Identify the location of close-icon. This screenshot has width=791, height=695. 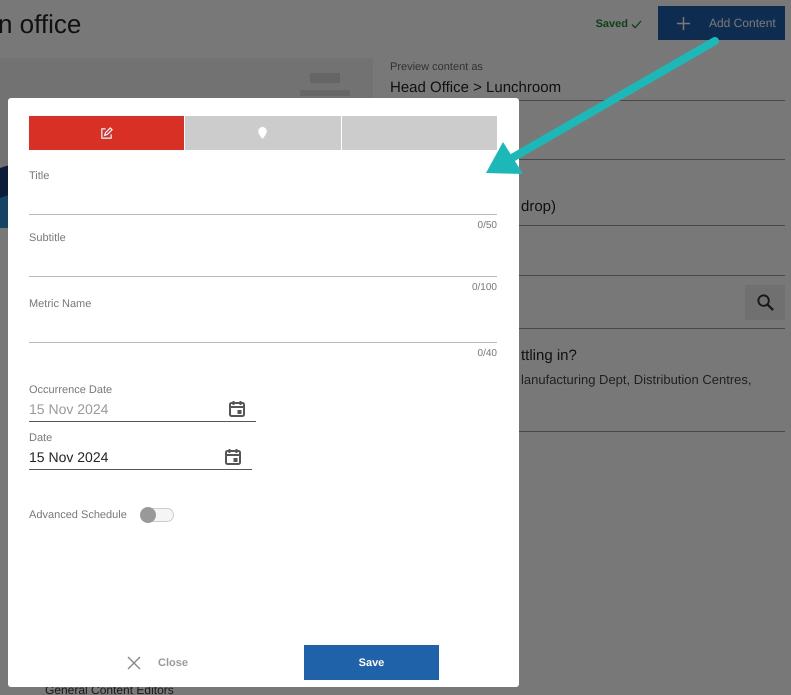
(134, 663).